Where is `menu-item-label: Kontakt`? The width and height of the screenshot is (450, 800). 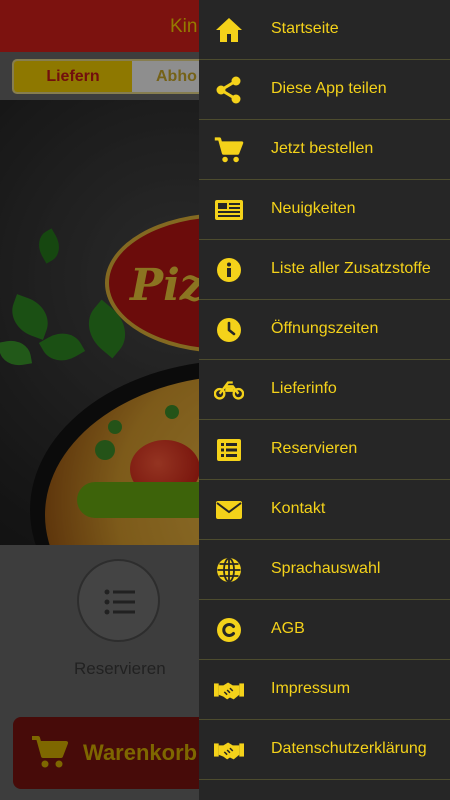 menu-item-label: Kontakt is located at coordinates (298, 508).